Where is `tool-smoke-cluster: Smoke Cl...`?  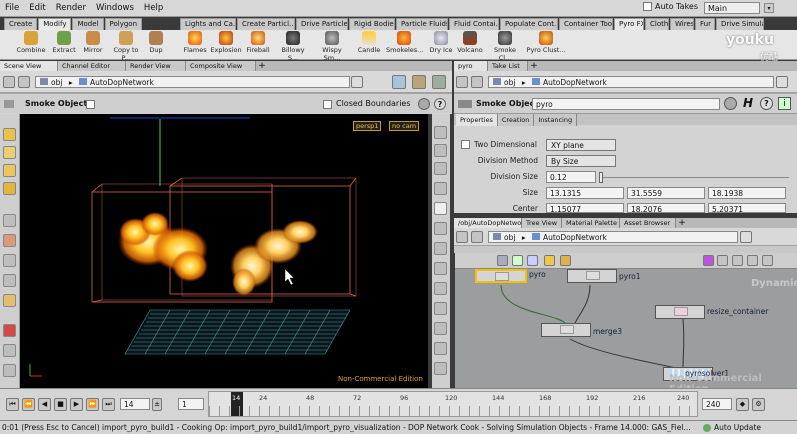
tool-smoke-cluster: Smoke Cl... is located at coordinates (505, 46).